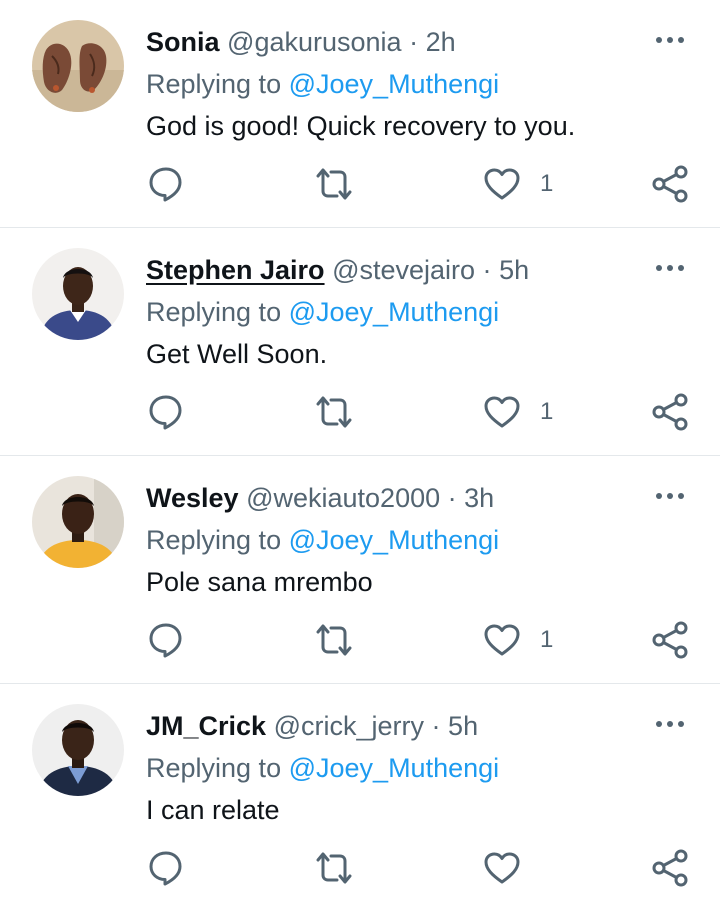 The width and height of the screenshot is (720, 912). I want to click on like-button, so click(522, 868).